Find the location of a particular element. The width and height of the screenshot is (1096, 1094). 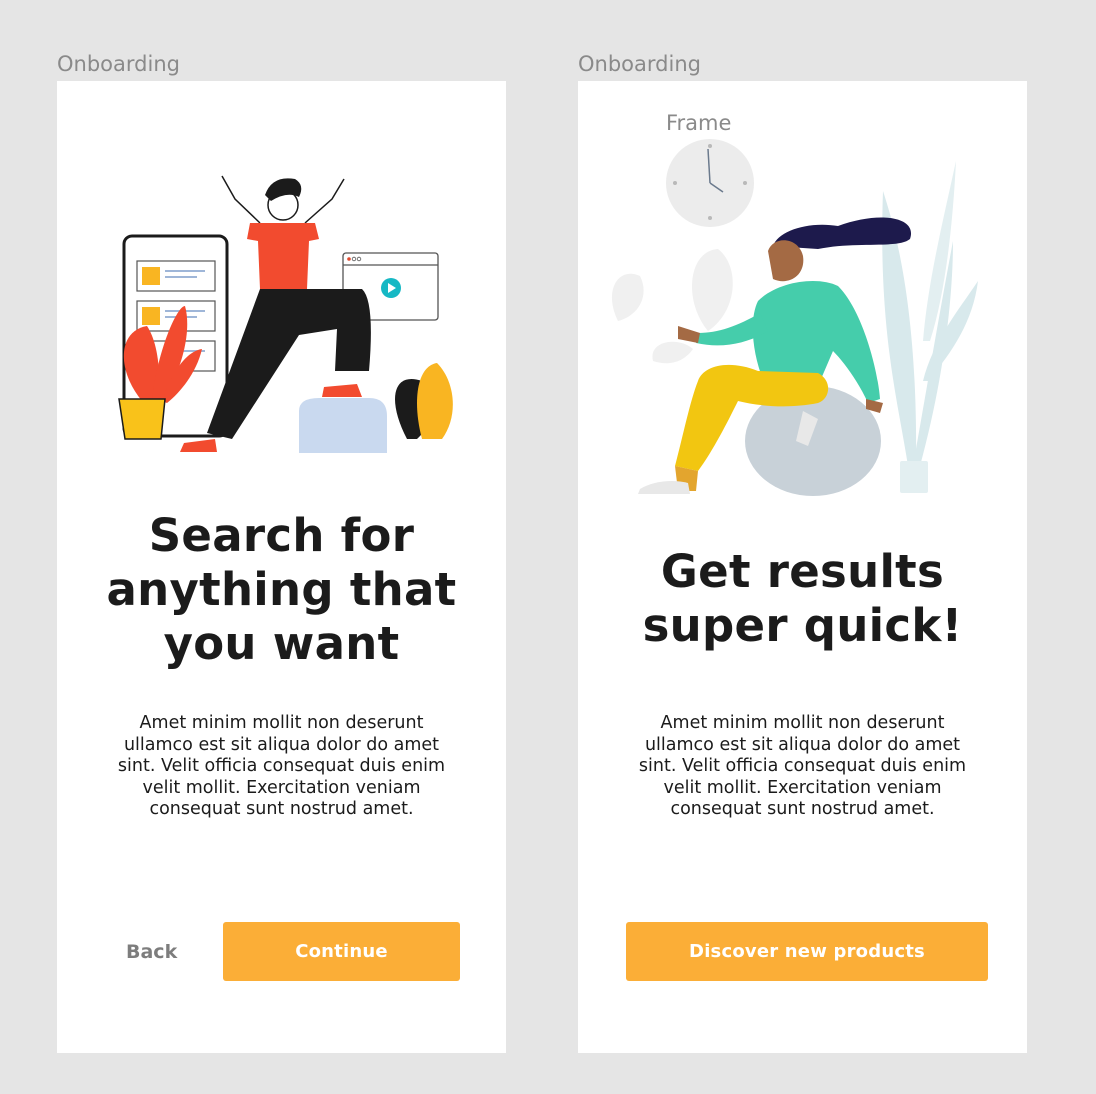

headline-line: anything that is located at coordinates (281, 589).